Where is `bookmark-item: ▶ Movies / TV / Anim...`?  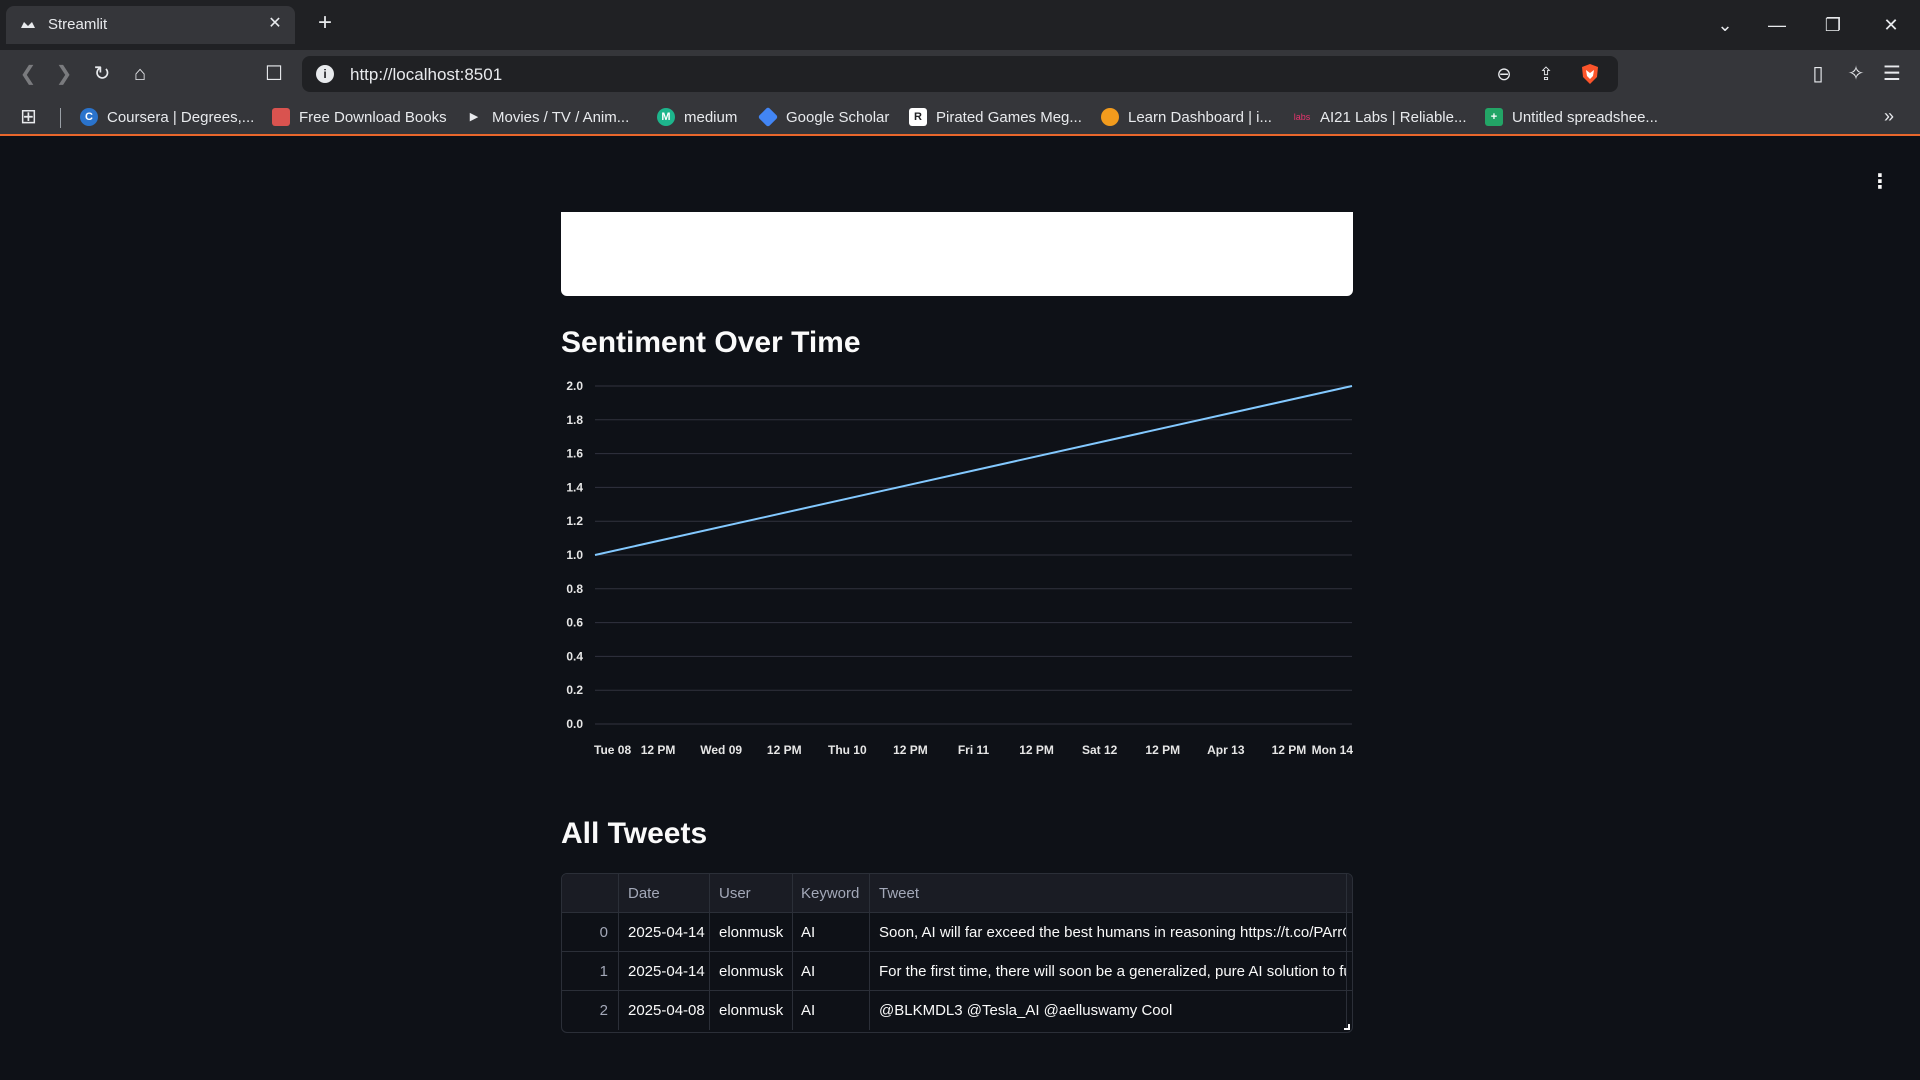 bookmark-item: ▶ Movies / TV / Anim... is located at coordinates (547, 117).